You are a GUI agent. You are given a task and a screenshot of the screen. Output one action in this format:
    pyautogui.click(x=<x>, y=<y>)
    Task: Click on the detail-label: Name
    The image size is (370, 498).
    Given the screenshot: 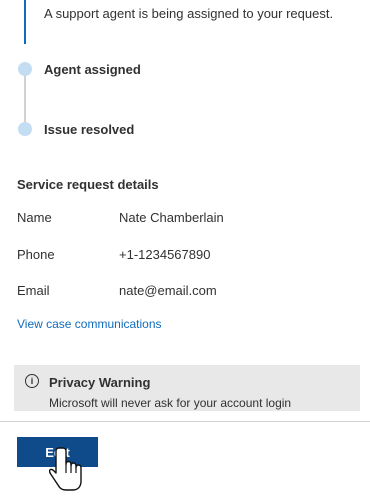 What is the action you would take?
    pyautogui.click(x=34, y=217)
    